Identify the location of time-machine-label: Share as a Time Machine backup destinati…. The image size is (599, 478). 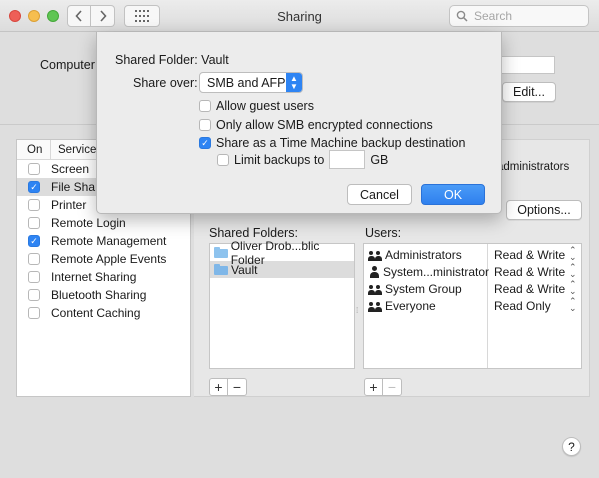
(341, 143).